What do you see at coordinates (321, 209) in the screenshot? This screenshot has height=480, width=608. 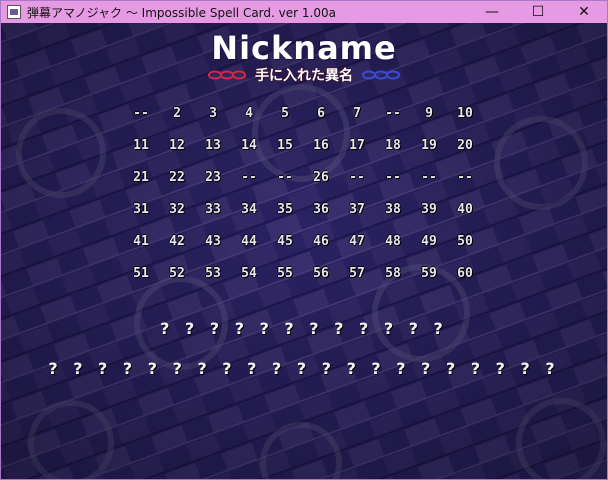 I see `nickname-slot: 36` at bounding box center [321, 209].